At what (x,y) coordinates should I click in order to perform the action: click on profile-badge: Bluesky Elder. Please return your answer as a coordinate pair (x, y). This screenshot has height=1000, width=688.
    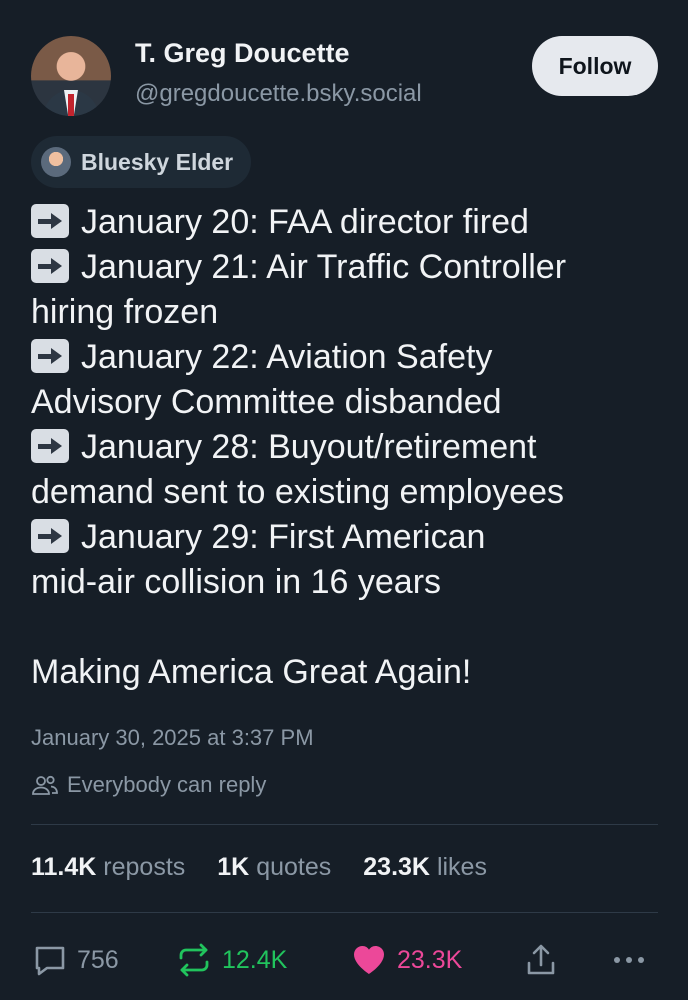
    Looking at the image, I should click on (141, 162).